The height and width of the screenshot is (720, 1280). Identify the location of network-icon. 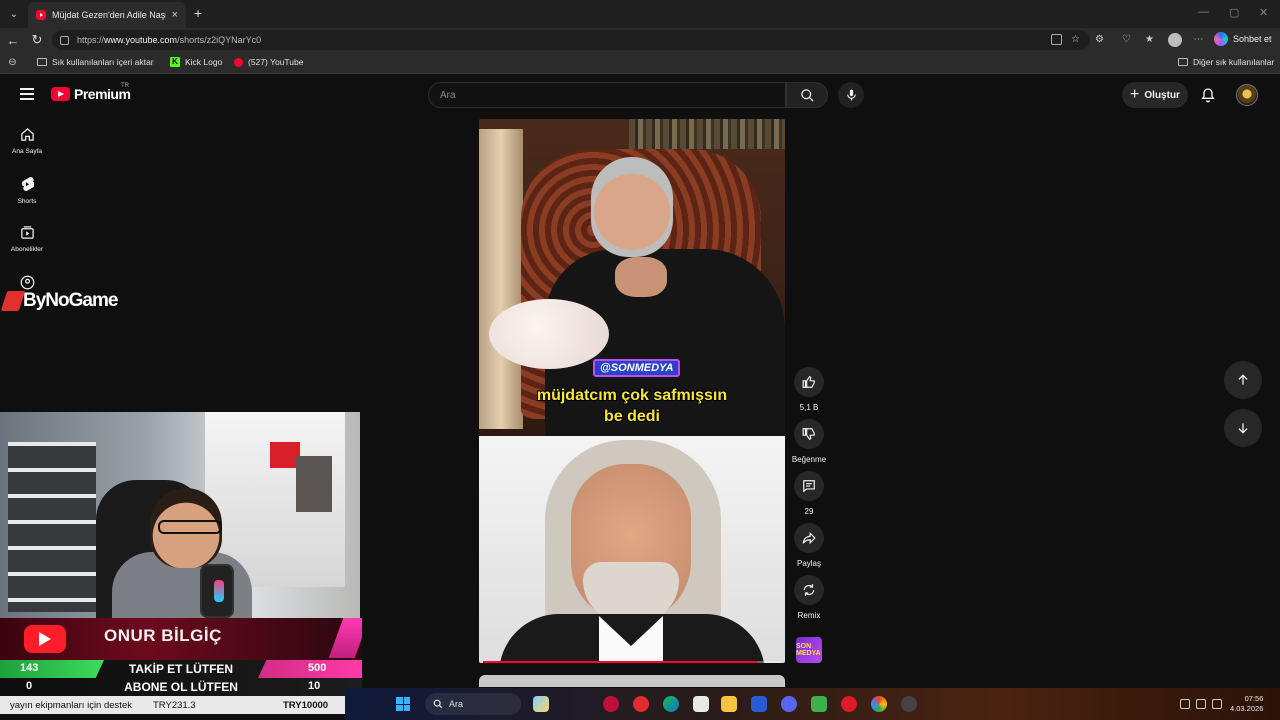
(1185, 704).